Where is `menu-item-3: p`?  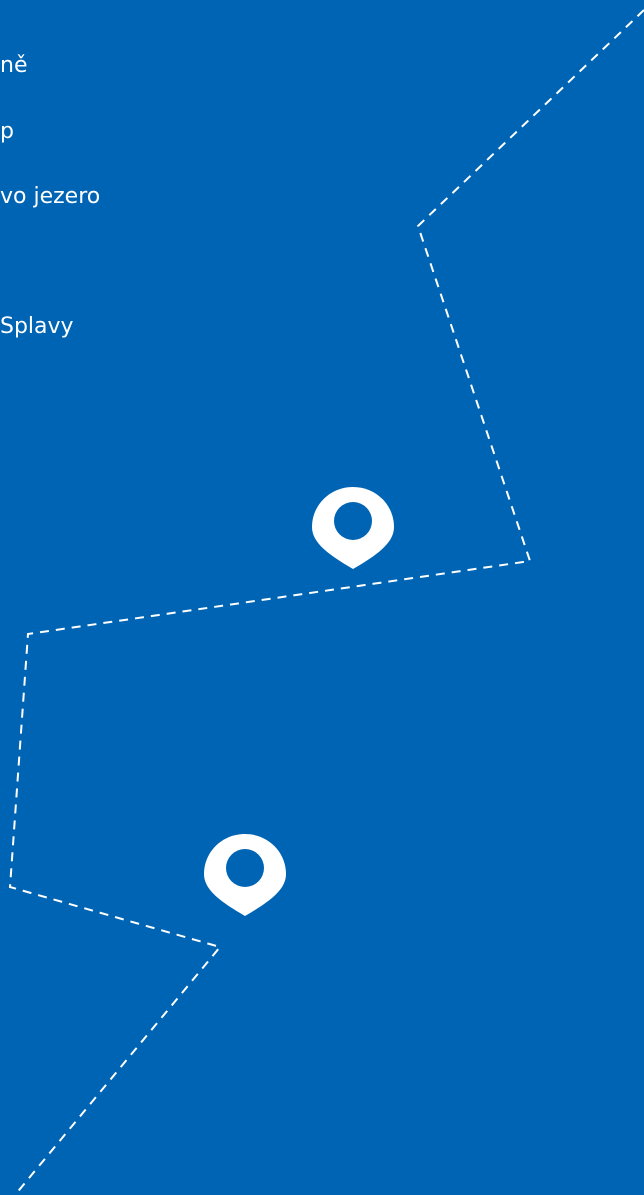 menu-item-3: p is located at coordinates (7, 132).